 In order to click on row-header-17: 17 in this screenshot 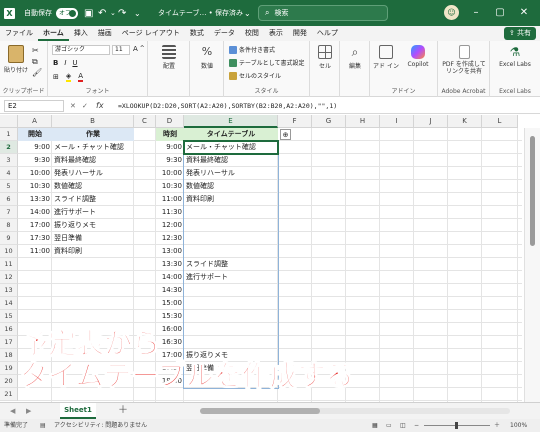, I will do `click(9, 342)`.